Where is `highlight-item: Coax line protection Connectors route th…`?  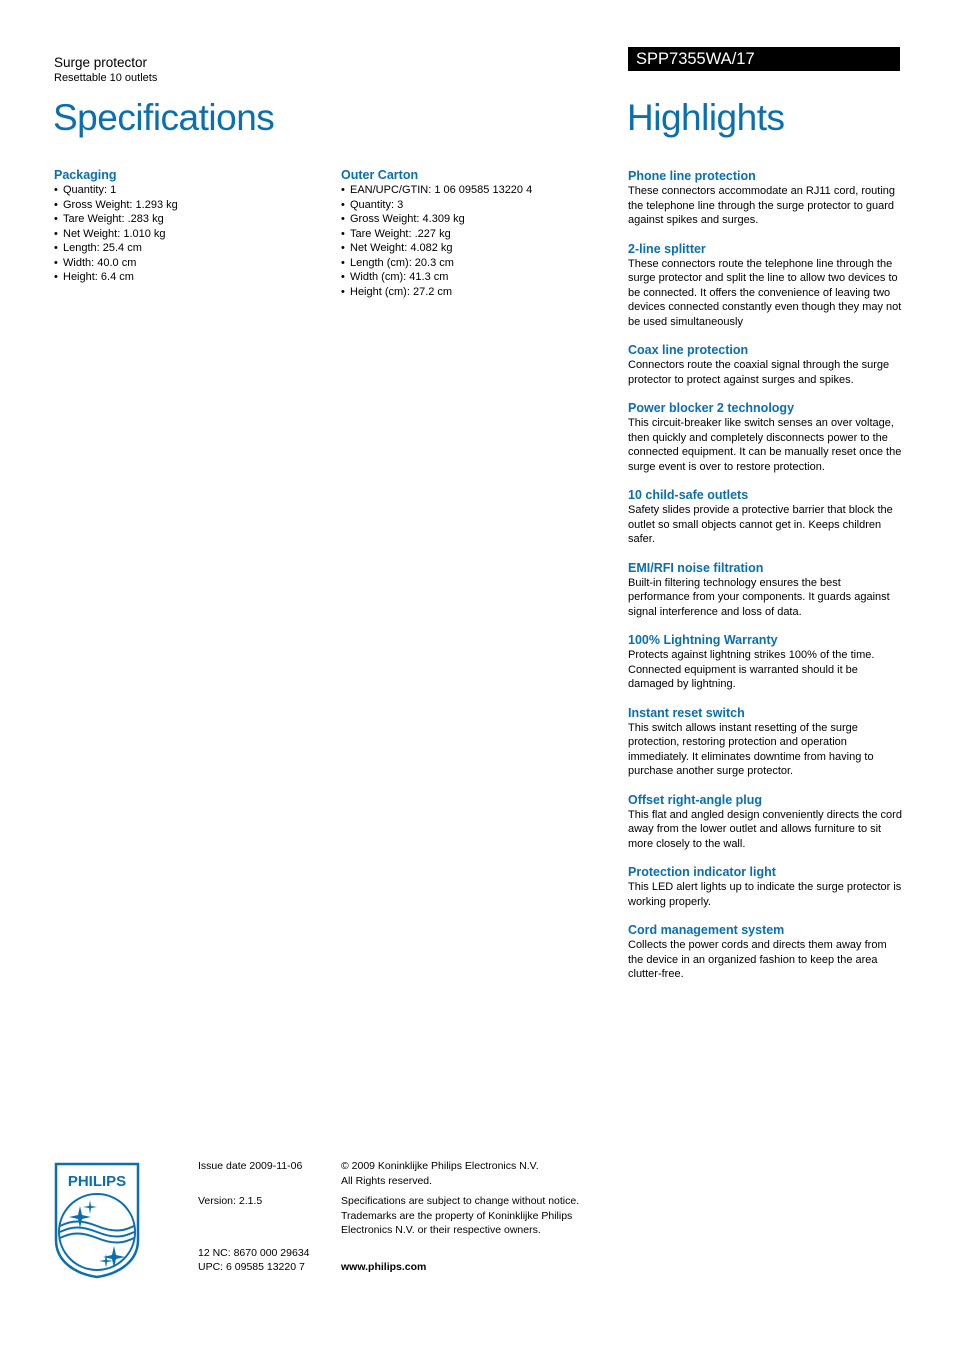
highlight-item: Coax line protection Connectors route th… is located at coordinates (765, 365).